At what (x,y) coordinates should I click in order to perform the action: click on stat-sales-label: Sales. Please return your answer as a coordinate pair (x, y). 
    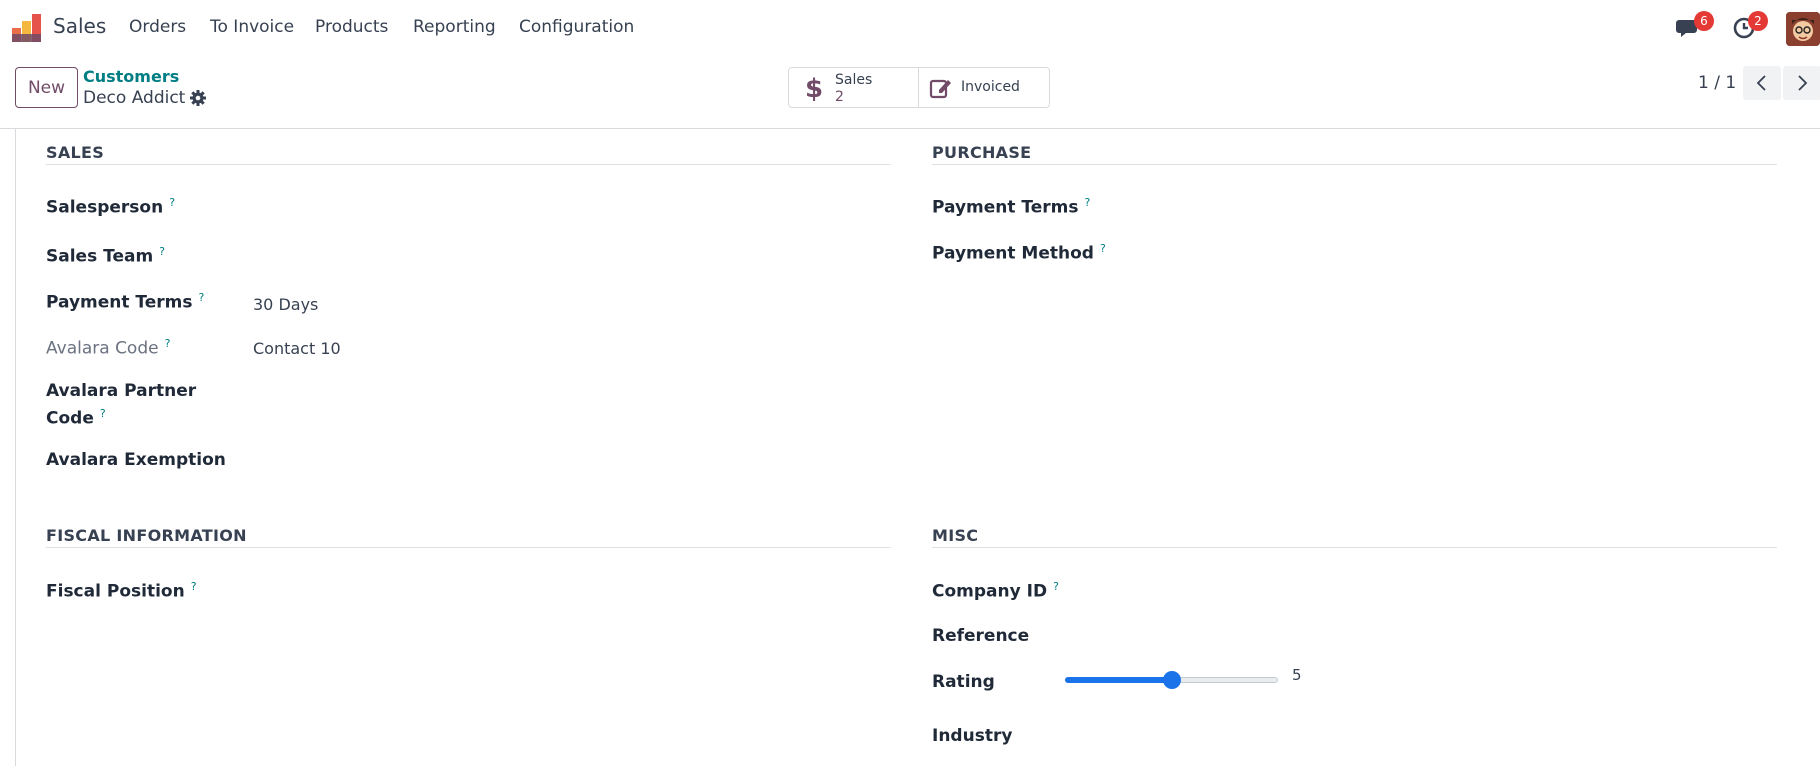
    Looking at the image, I should click on (854, 80).